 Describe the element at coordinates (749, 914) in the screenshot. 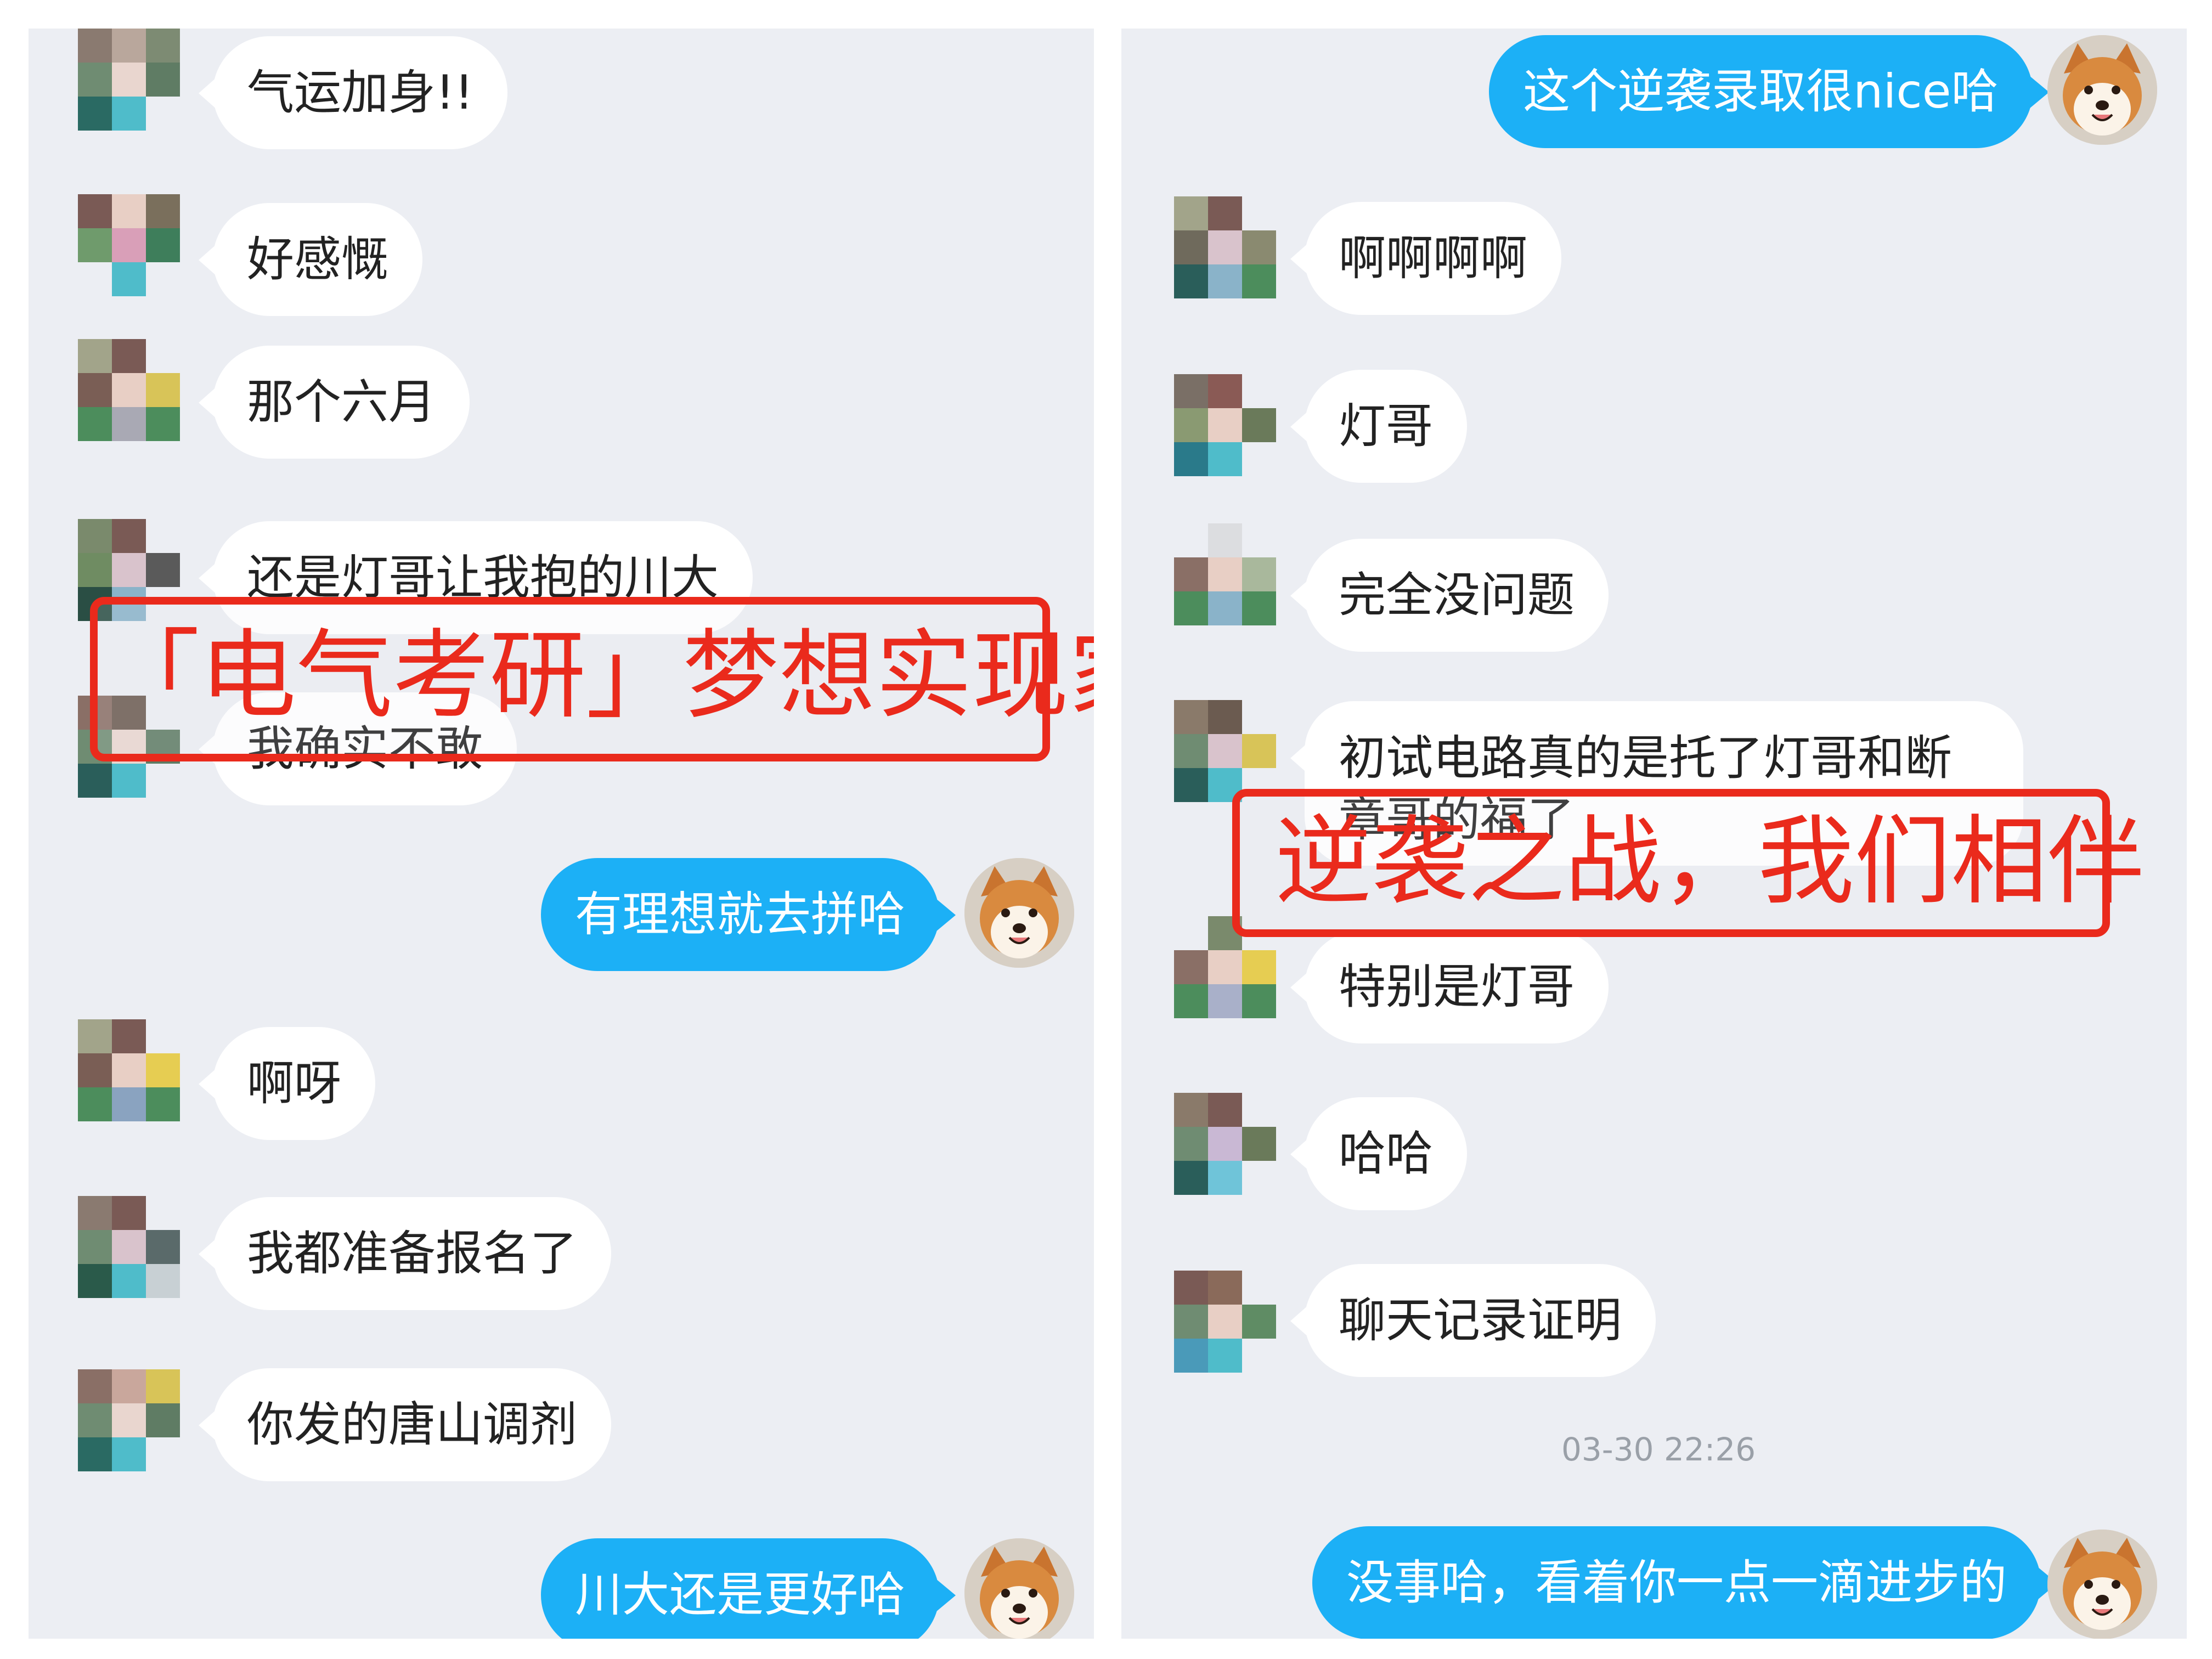

I see `message-bubble: 有理想就去拼哈` at that location.